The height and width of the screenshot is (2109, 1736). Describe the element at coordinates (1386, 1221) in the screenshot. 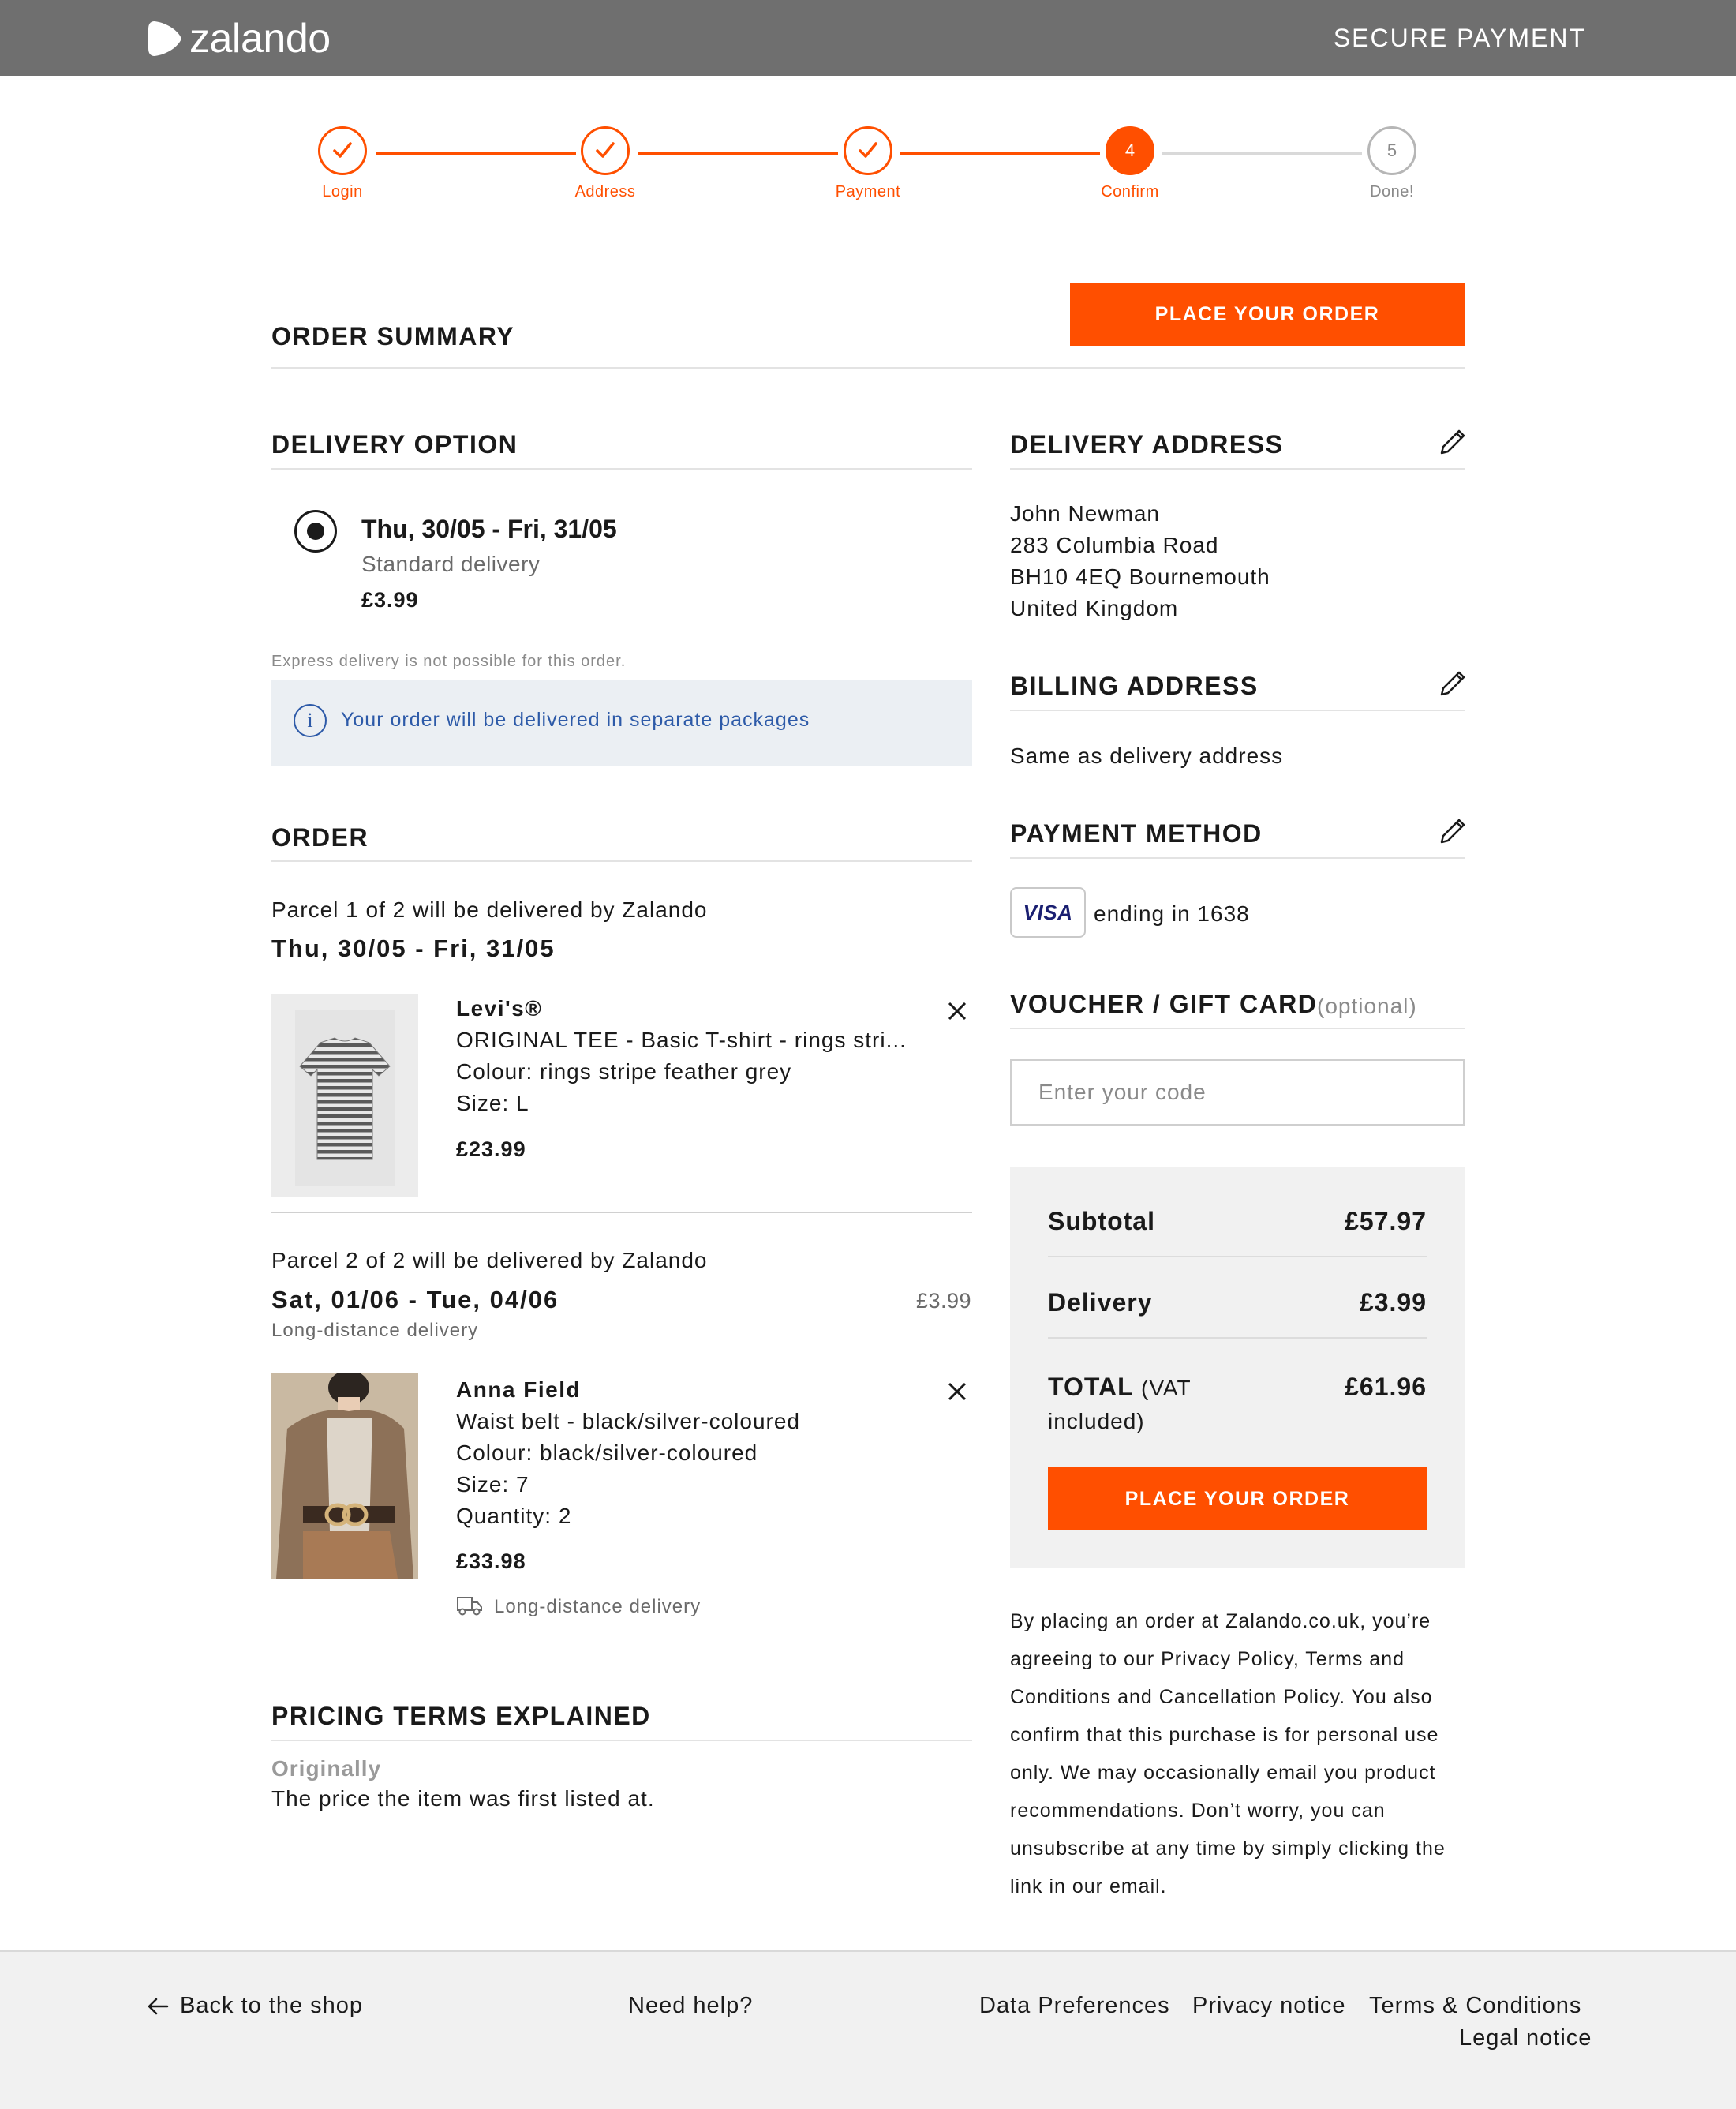

I see `subtotal-value: £57.97` at that location.